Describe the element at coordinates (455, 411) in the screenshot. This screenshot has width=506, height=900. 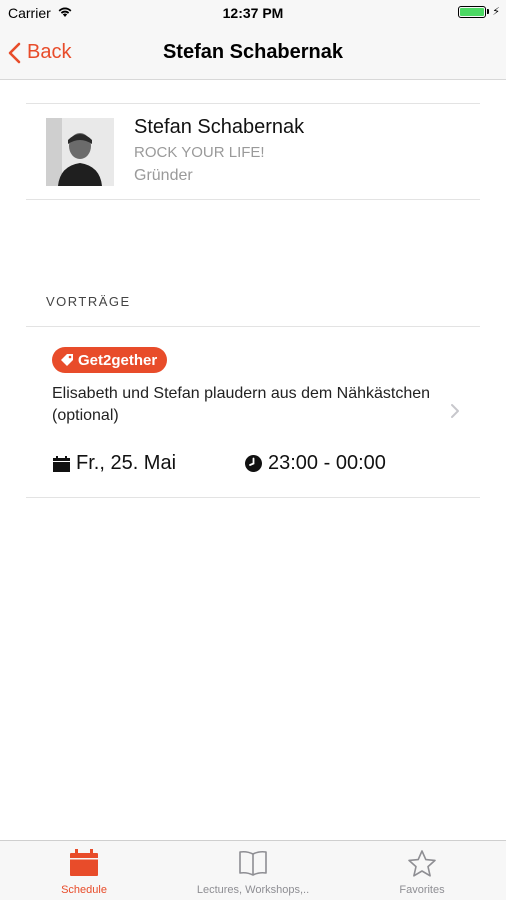
I see `chevron-right-icon` at that location.